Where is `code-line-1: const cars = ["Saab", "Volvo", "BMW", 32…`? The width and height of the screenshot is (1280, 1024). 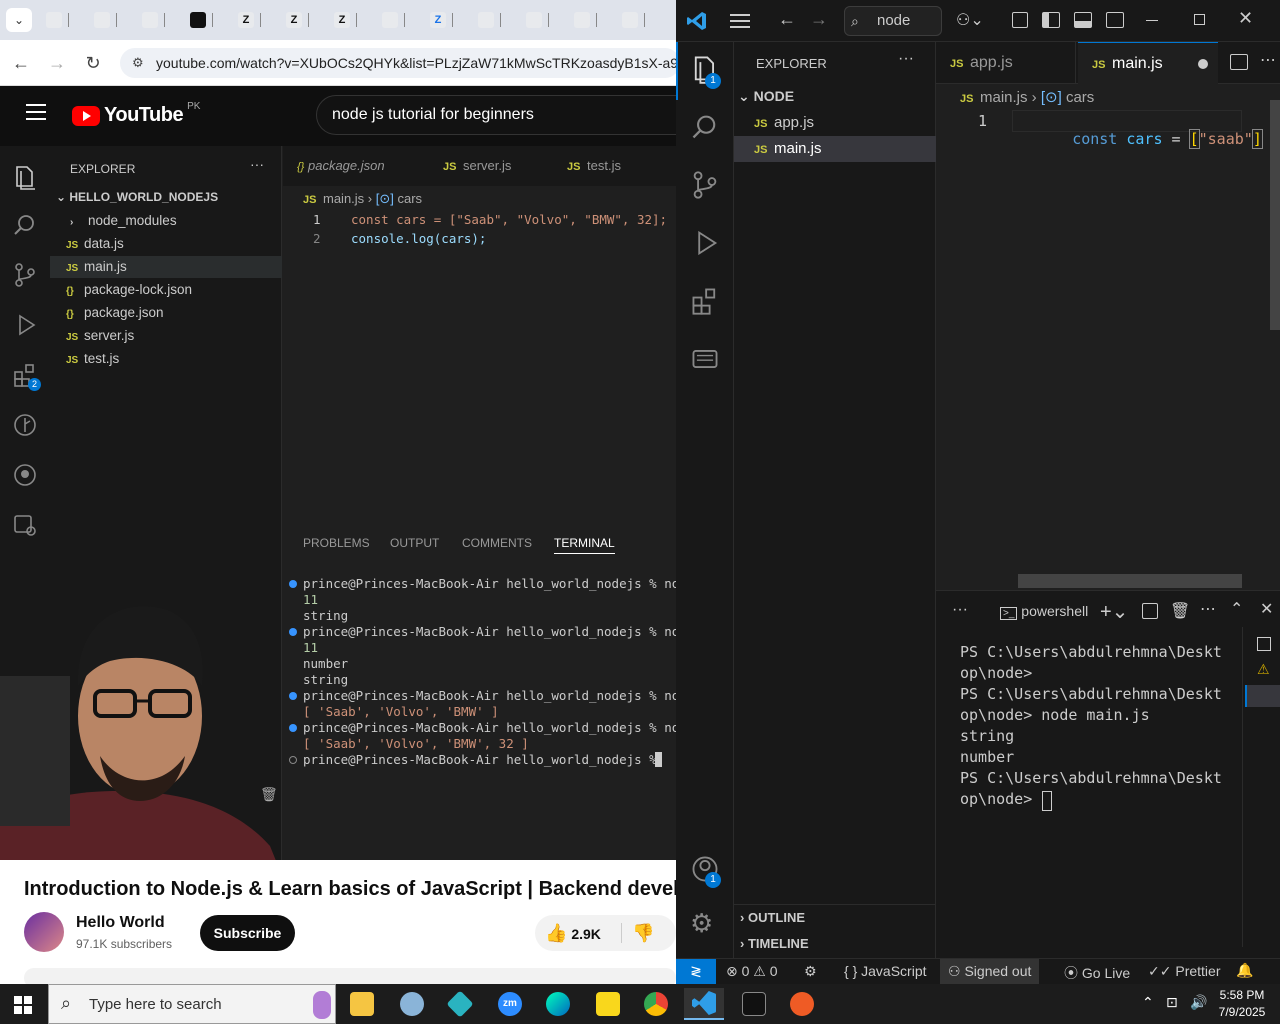 code-line-1: const cars = ["Saab", "Volvo", "BMW", 32… is located at coordinates (509, 219).